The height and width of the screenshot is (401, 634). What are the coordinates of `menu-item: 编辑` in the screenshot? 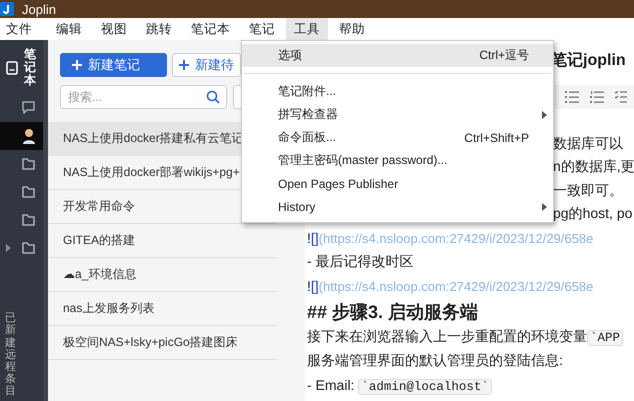 It's located at (69, 29).